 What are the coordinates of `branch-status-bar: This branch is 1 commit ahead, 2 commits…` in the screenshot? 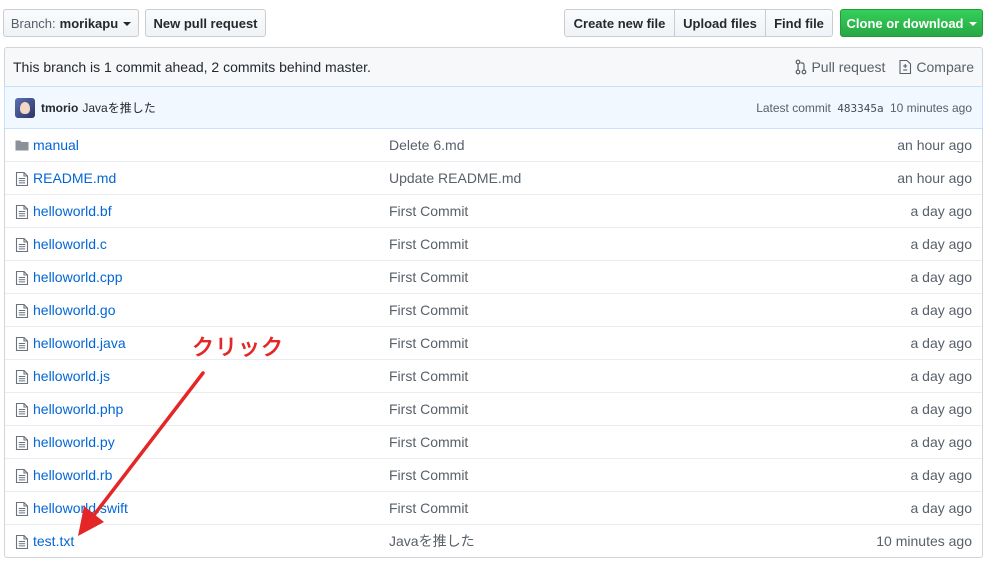 It's located at (493, 67).